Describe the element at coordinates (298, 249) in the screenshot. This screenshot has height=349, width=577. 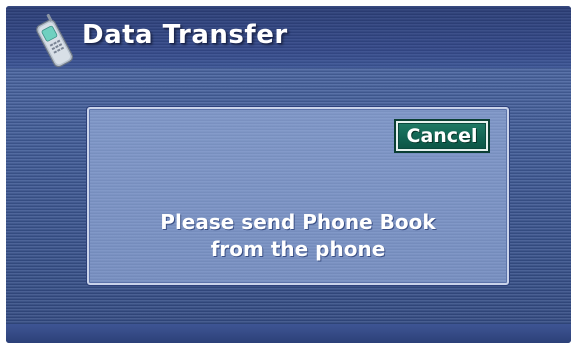
I see `message-line-2: from the phone` at that location.